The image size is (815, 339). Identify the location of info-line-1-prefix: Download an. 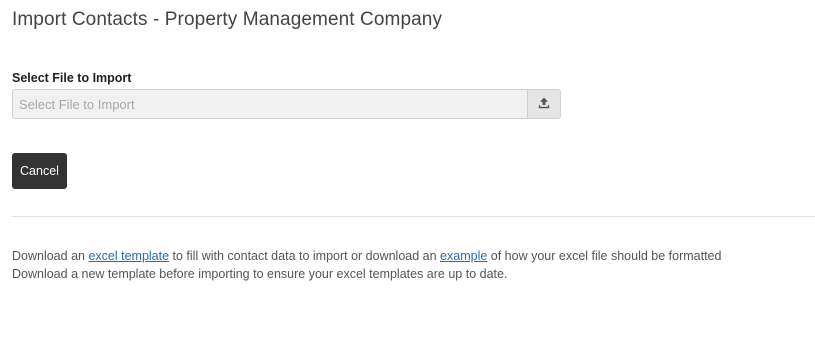
(50, 256).